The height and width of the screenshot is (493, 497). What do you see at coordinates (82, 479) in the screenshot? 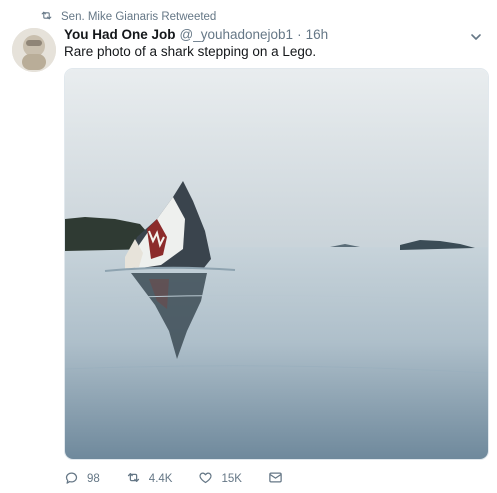
I see `reply-button: 98` at bounding box center [82, 479].